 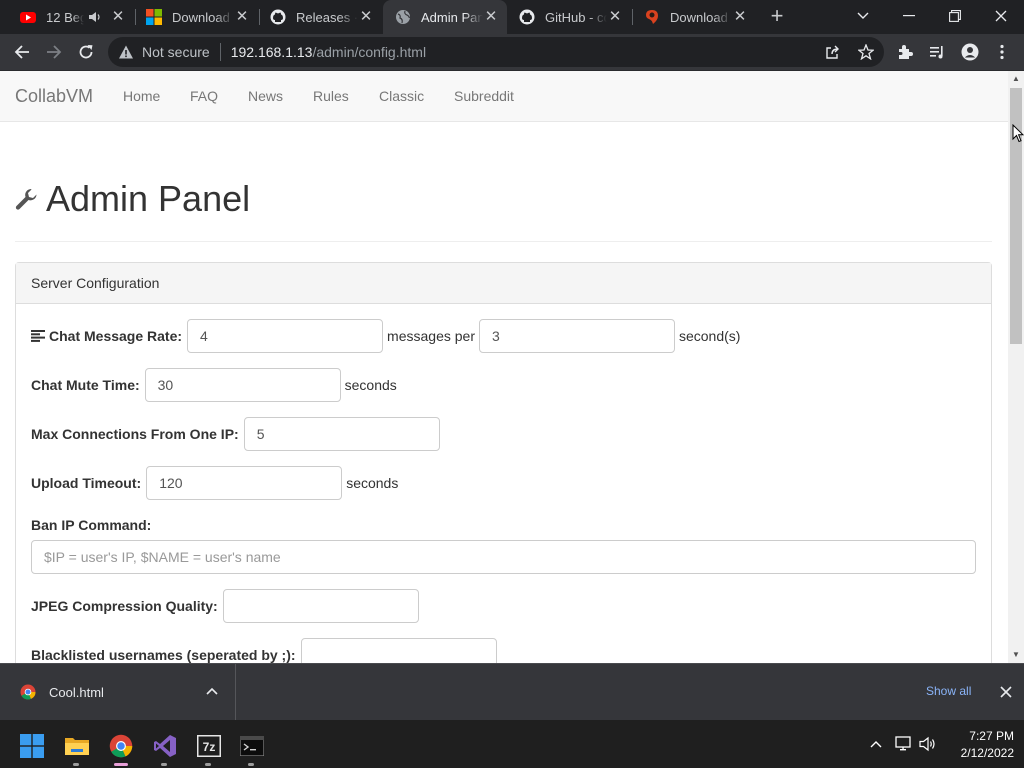 What do you see at coordinates (1016, 79) in the screenshot?
I see `scroll-up-arrow-icon: ▲` at bounding box center [1016, 79].